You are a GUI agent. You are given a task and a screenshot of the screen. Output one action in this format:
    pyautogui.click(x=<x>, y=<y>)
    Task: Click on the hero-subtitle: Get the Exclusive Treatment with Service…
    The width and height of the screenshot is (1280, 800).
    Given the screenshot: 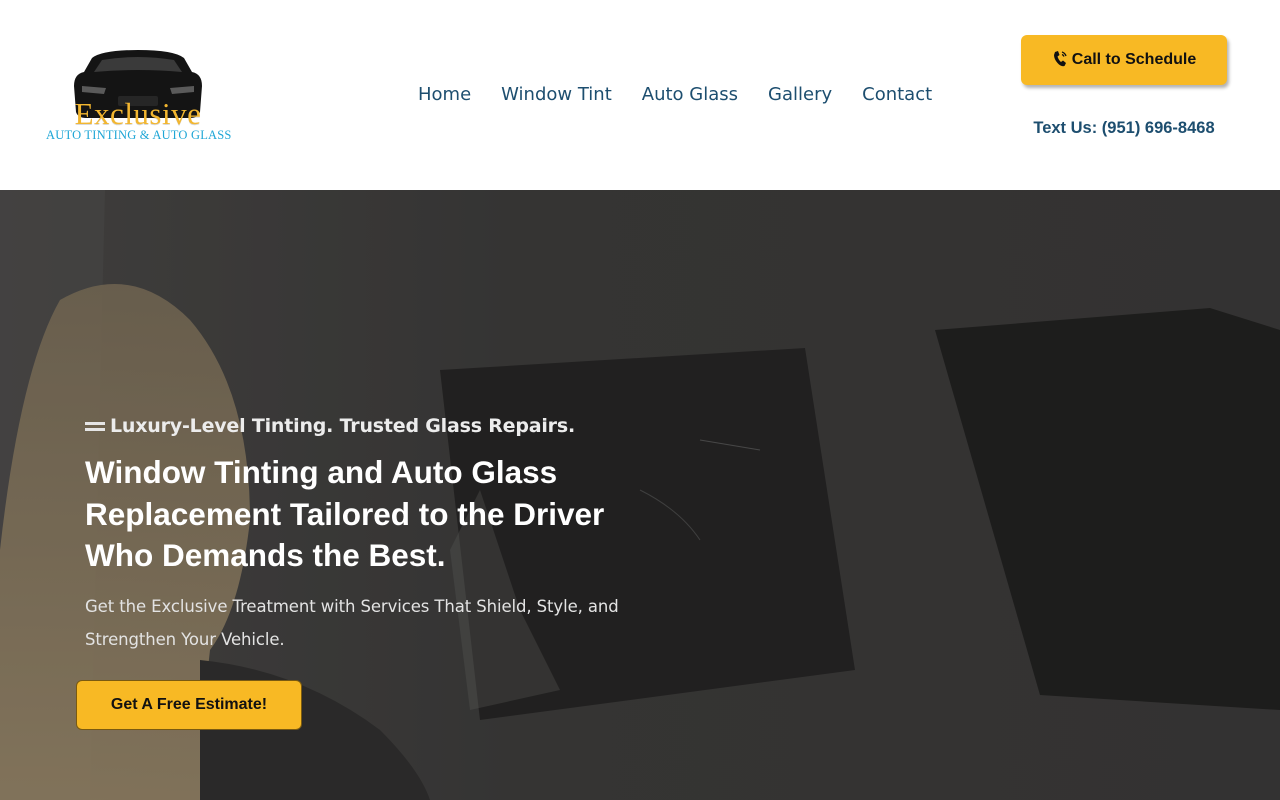 What is the action you would take?
    pyautogui.click(x=352, y=623)
    